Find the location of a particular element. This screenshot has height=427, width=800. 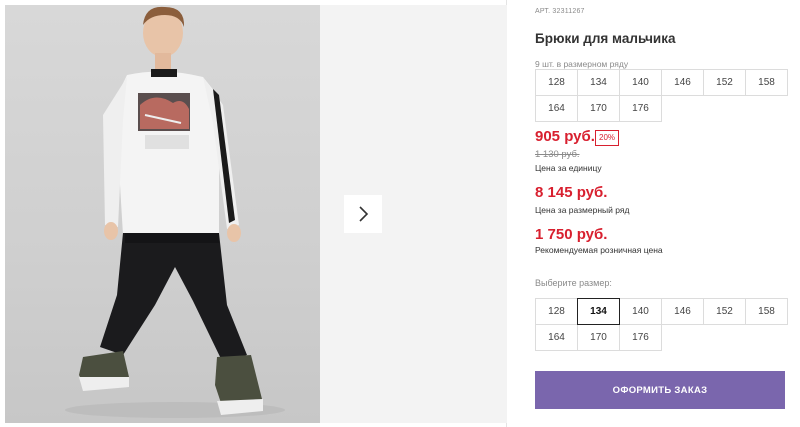

set-price: 8 145 руб. is located at coordinates (571, 192).